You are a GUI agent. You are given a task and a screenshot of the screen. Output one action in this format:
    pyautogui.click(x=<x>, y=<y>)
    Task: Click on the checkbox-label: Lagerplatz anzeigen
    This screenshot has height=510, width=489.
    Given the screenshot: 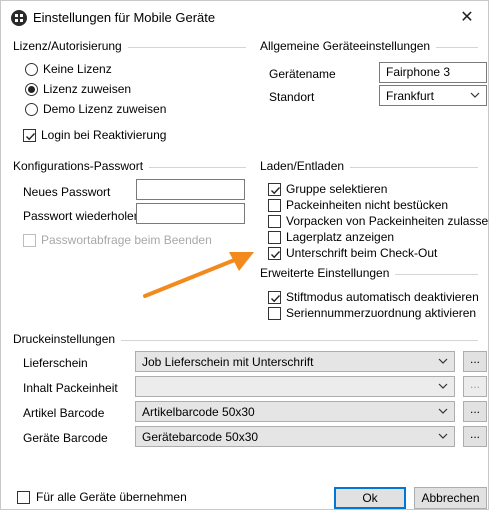 What is the action you would take?
    pyautogui.click(x=340, y=237)
    